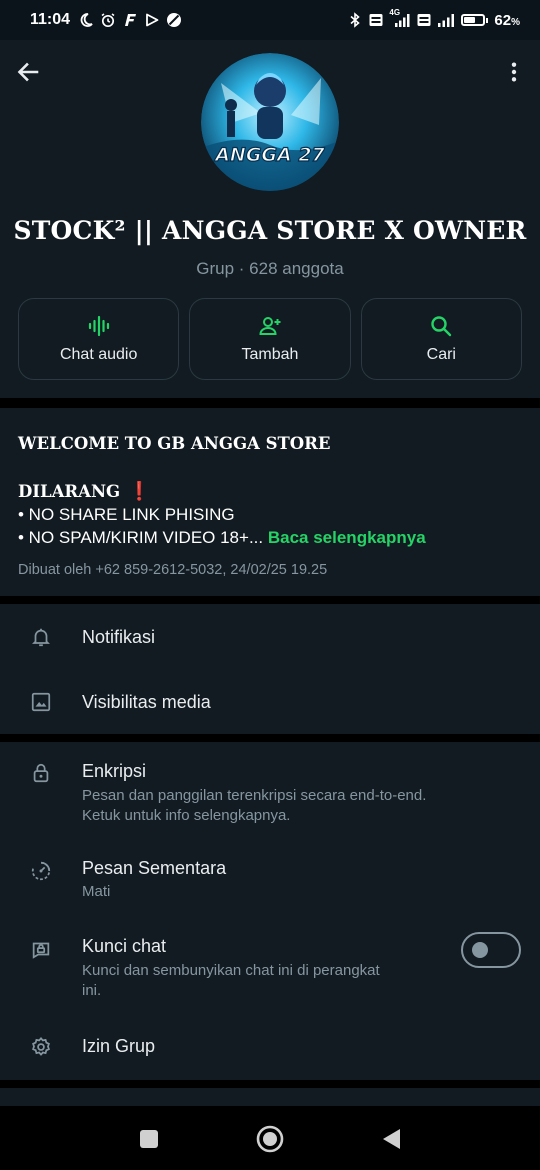 This screenshot has width=540, height=1170. What do you see at coordinates (270, 637) in the screenshot?
I see `notifications-row: Notifikasi` at bounding box center [270, 637].